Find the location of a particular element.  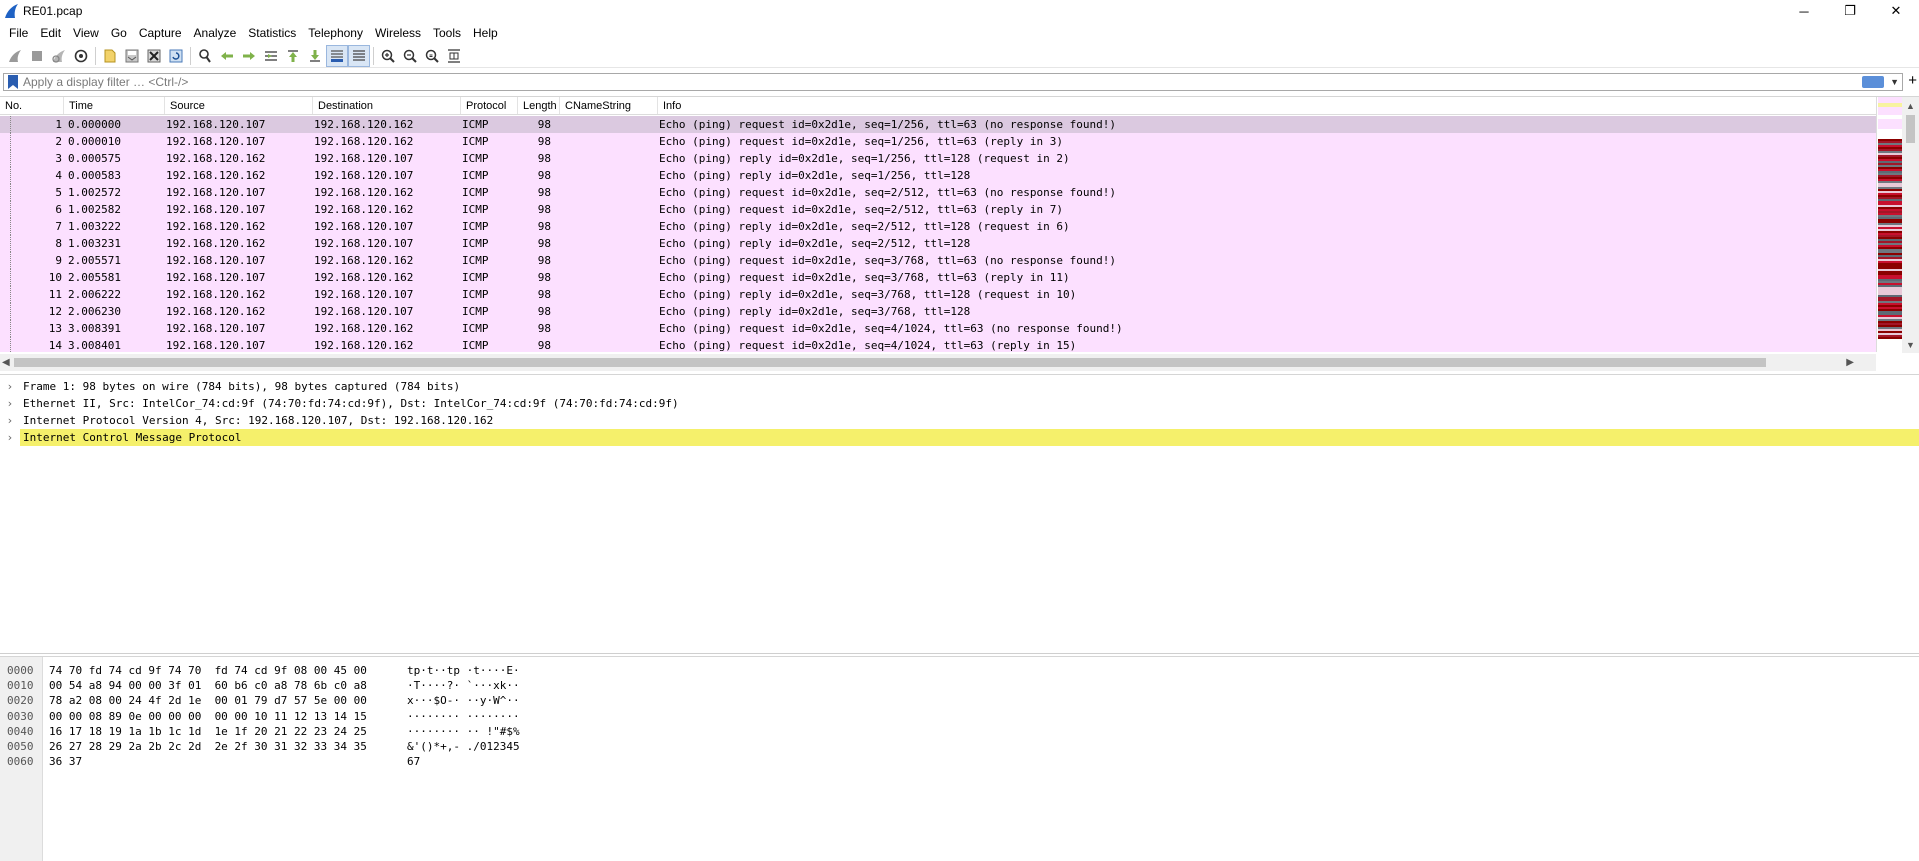

apply-filter-arrow-icon is located at coordinates (1873, 82).